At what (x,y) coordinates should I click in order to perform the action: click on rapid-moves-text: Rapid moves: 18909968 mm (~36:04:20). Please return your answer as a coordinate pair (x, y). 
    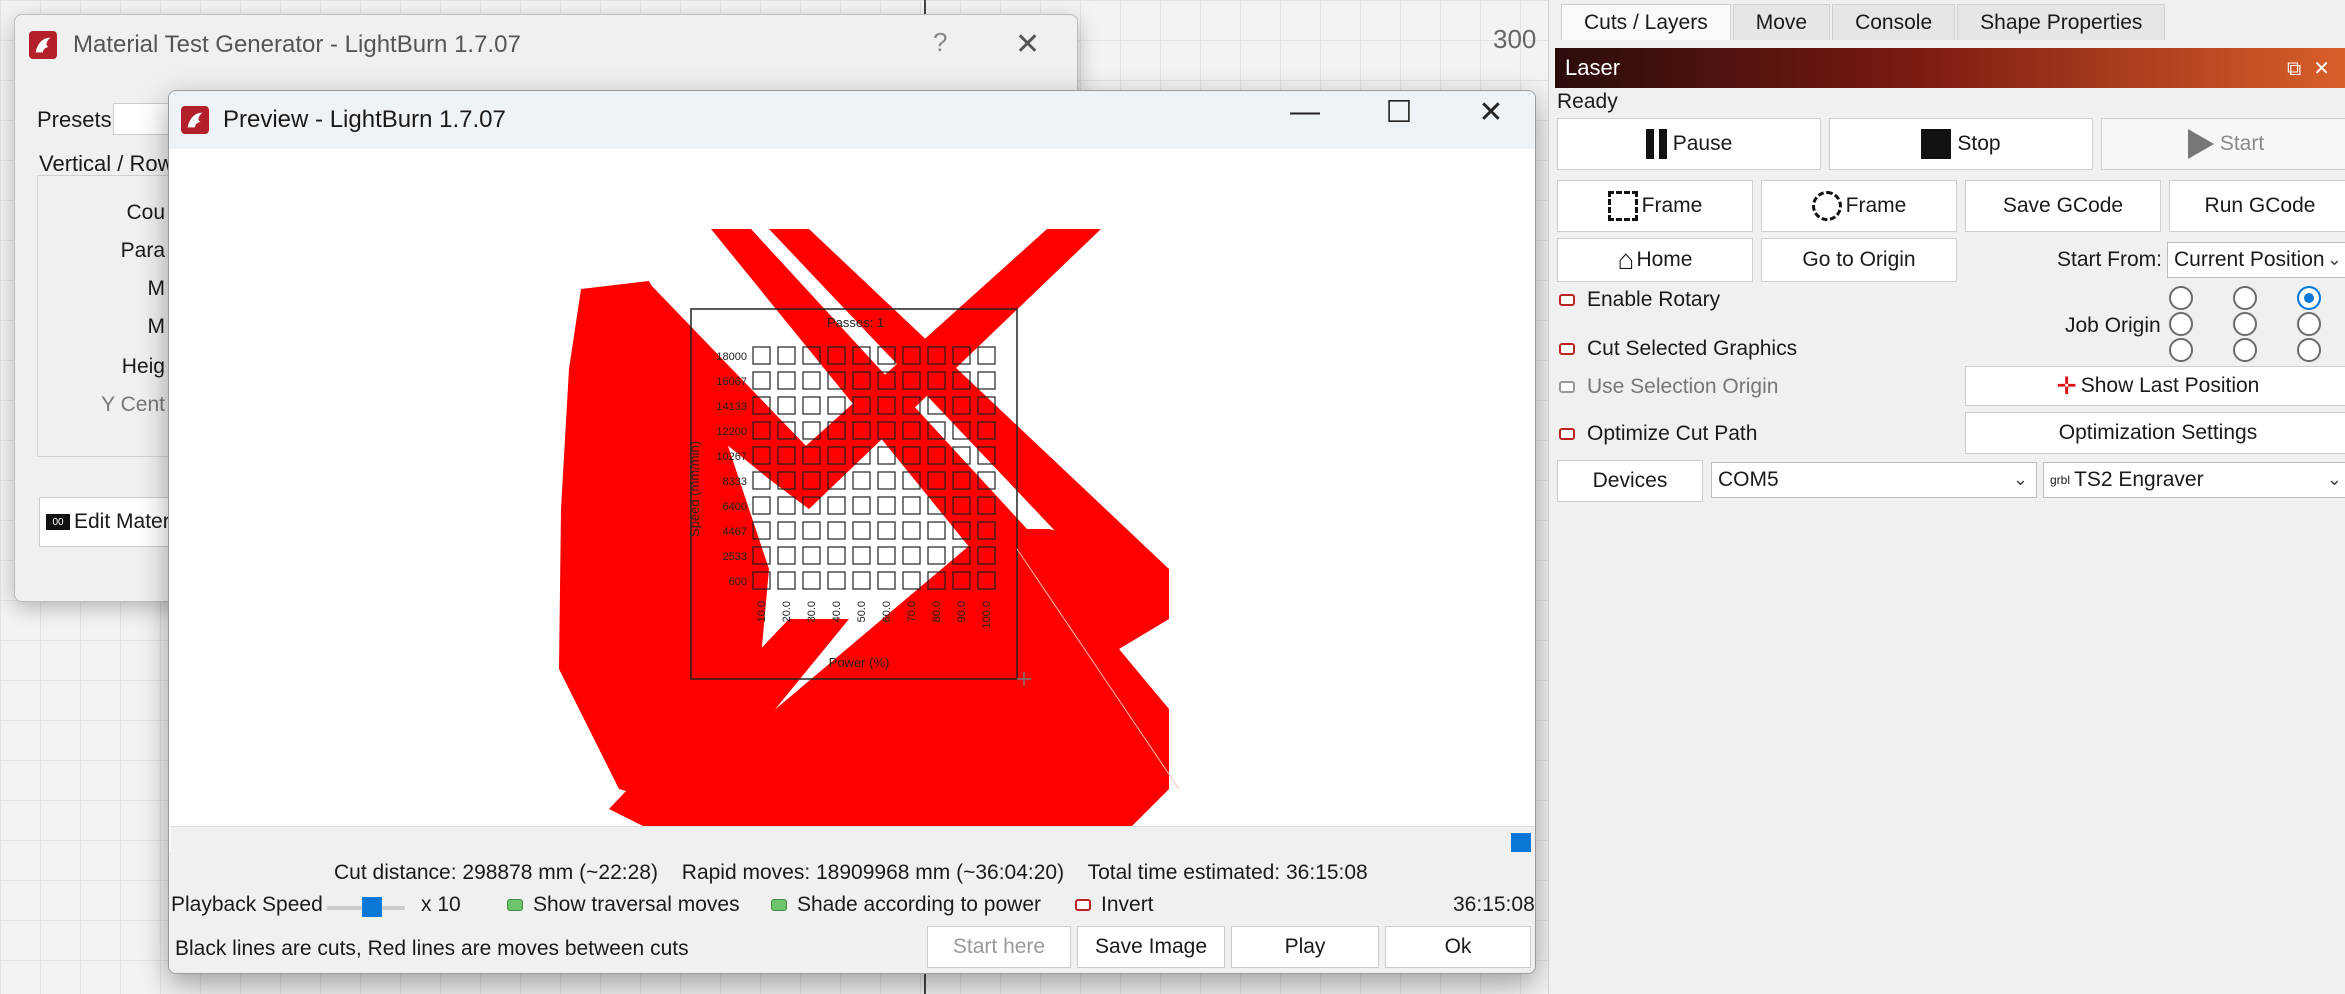
    Looking at the image, I should click on (873, 872).